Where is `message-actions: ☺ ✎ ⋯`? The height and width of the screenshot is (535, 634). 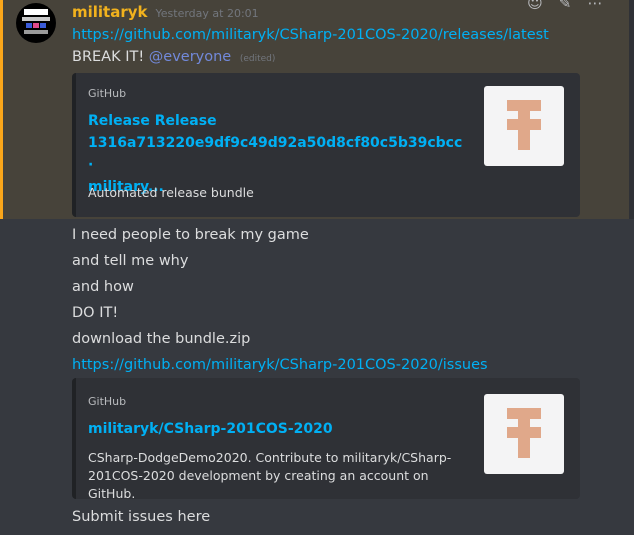 message-actions: ☺ ✎ ⋯ is located at coordinates (565, 6).